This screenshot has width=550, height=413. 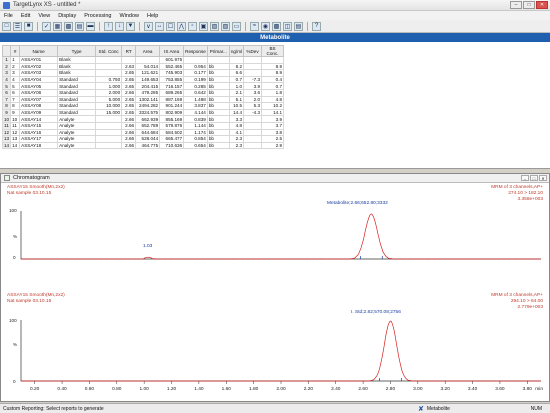 I want to click on layout-icon: ▤, so click(x=79, y=26).